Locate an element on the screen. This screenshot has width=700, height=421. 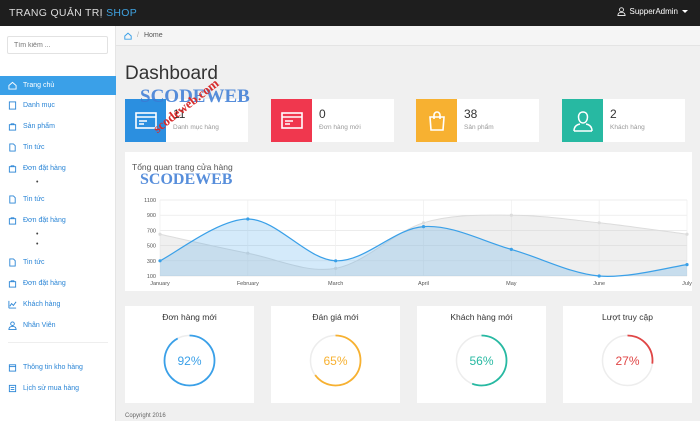
bag-icon is located at coordinates (12, 127).